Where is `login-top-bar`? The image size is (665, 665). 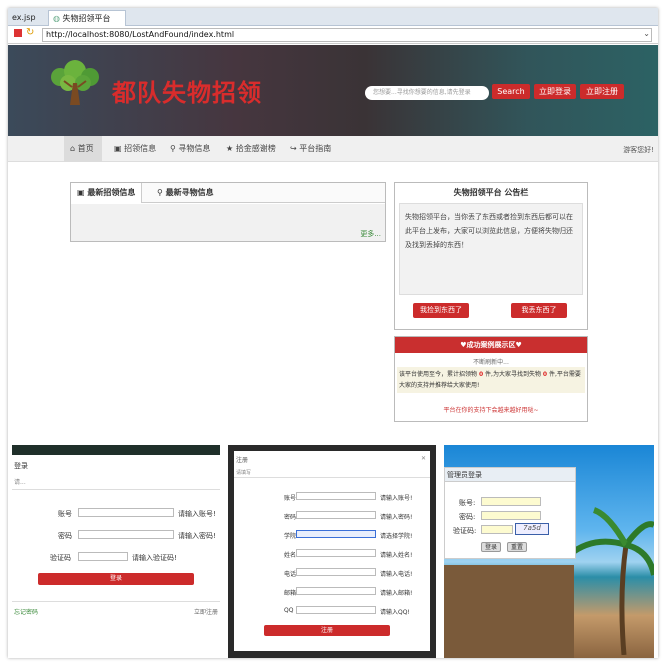 login-top-bar is located at coordinates (116, 450).